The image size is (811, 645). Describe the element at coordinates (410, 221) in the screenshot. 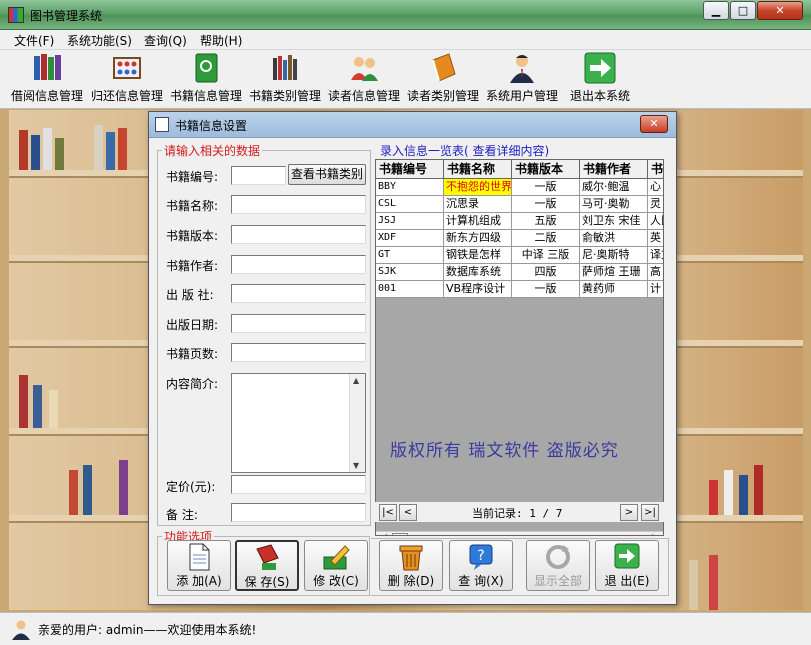

I see `table-cell: JSJ` at that location.